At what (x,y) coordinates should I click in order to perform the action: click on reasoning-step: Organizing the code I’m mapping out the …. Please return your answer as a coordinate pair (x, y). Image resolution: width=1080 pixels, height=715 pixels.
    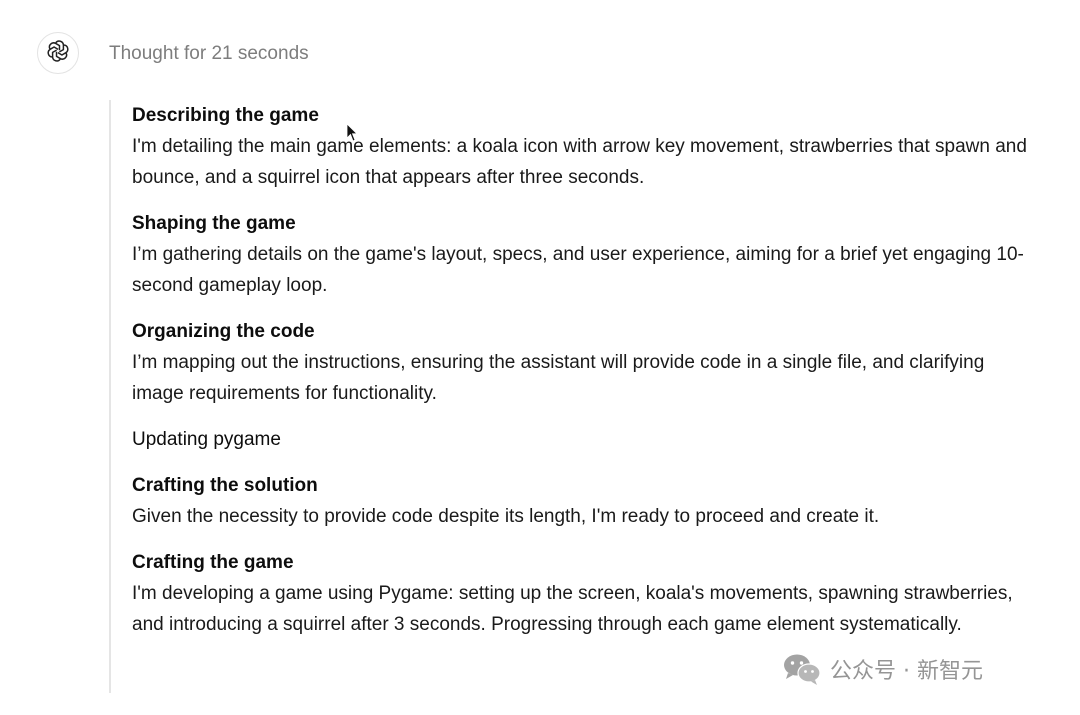
    Looking at the image, I should click on (580, 362).